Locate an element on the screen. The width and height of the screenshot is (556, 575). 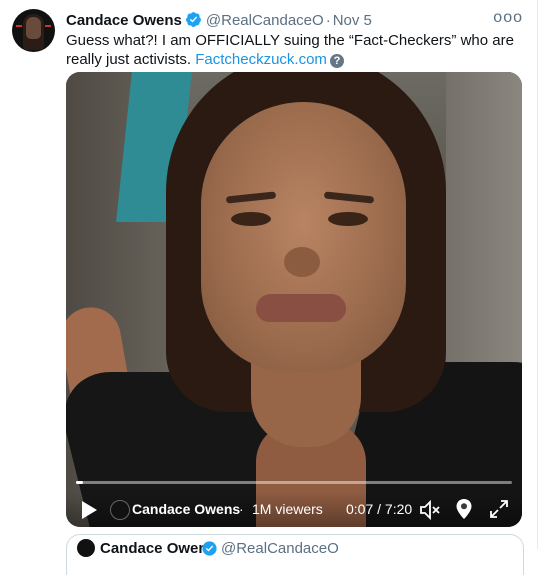
viewer-count: 1M viewers is located at coordinates (287, 509).